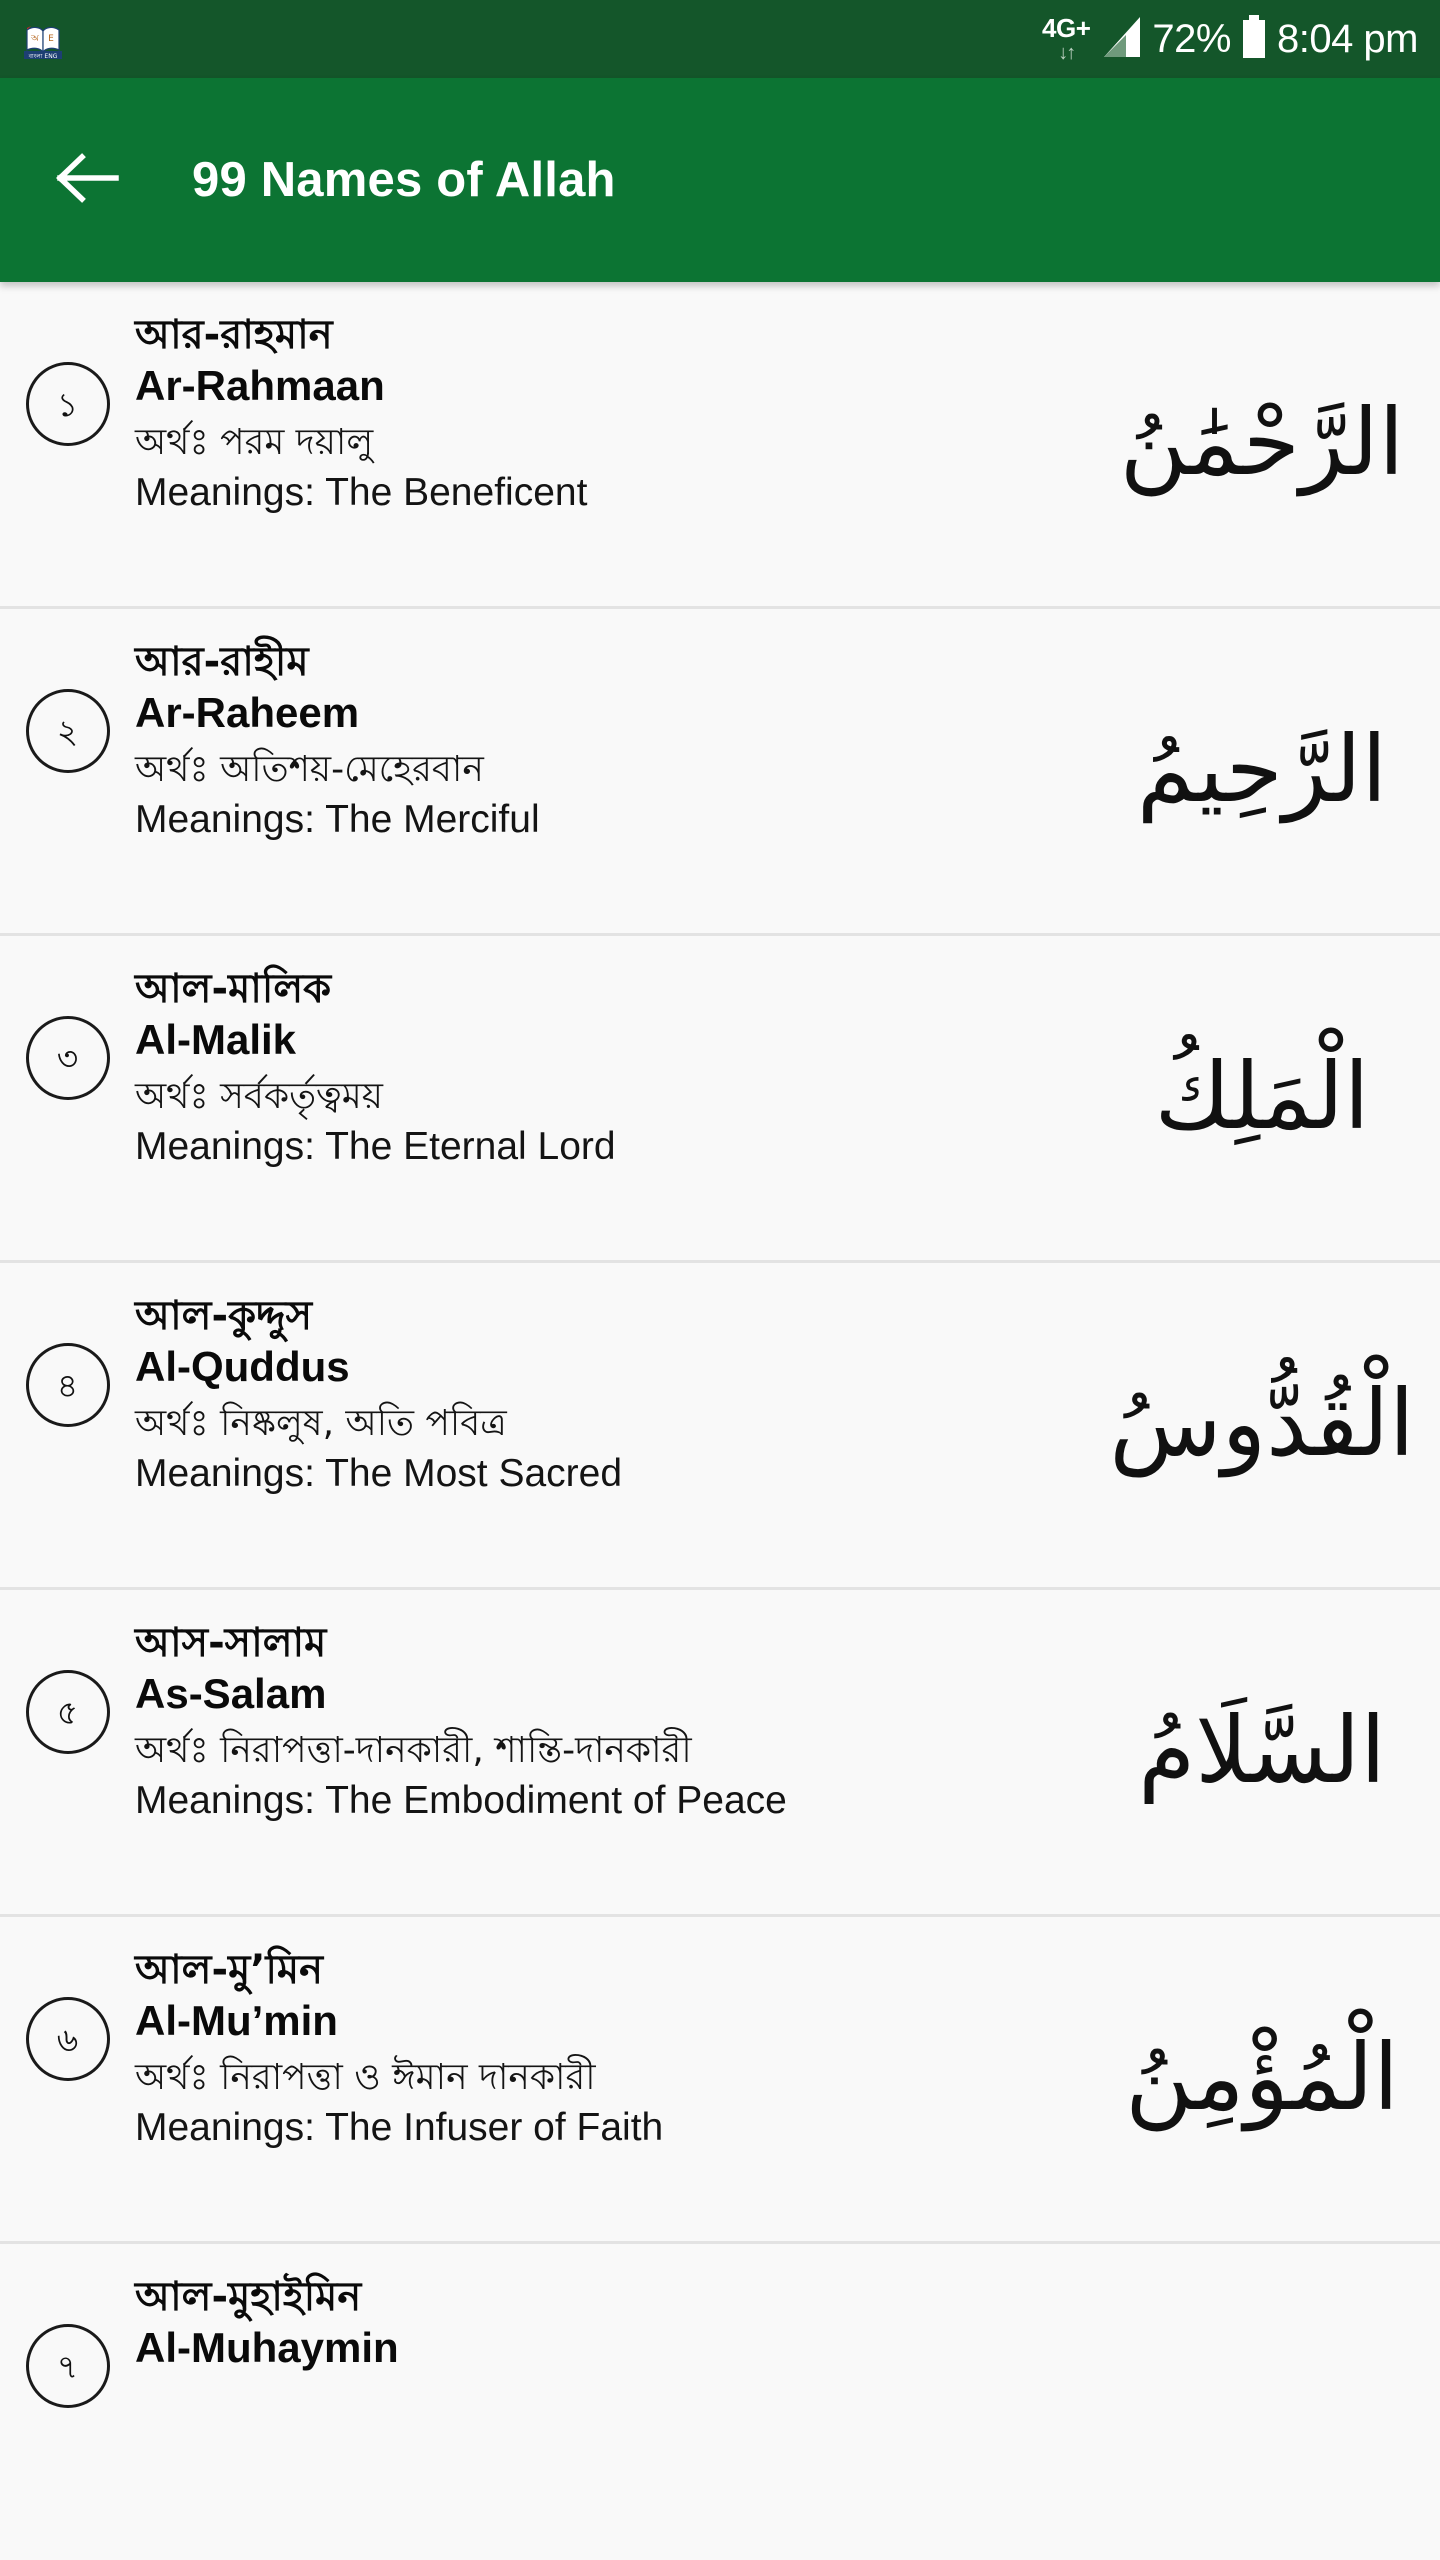 The height and width of the screenshot is (2560, 1440). I want to click on status-bar: অ E বাংলা ENG 4G+ ↓↑ 72% 8:04 pm, so click(720, 39).